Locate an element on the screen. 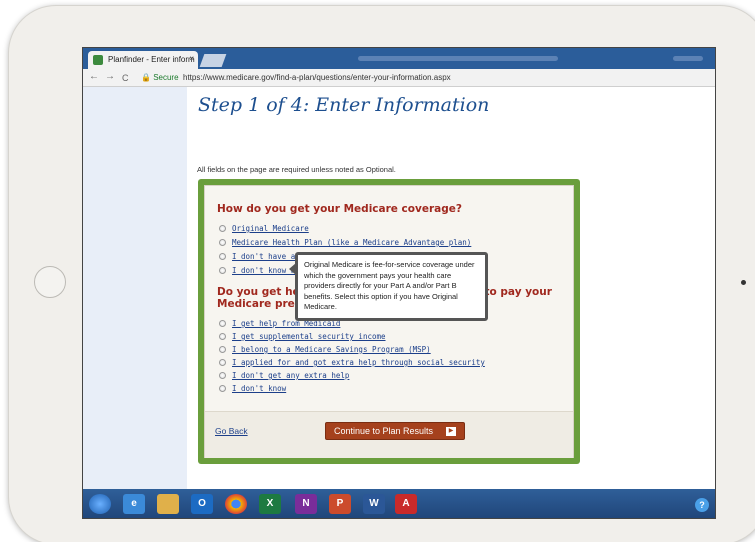  new-tab-button is located at coordinates (213, 60).